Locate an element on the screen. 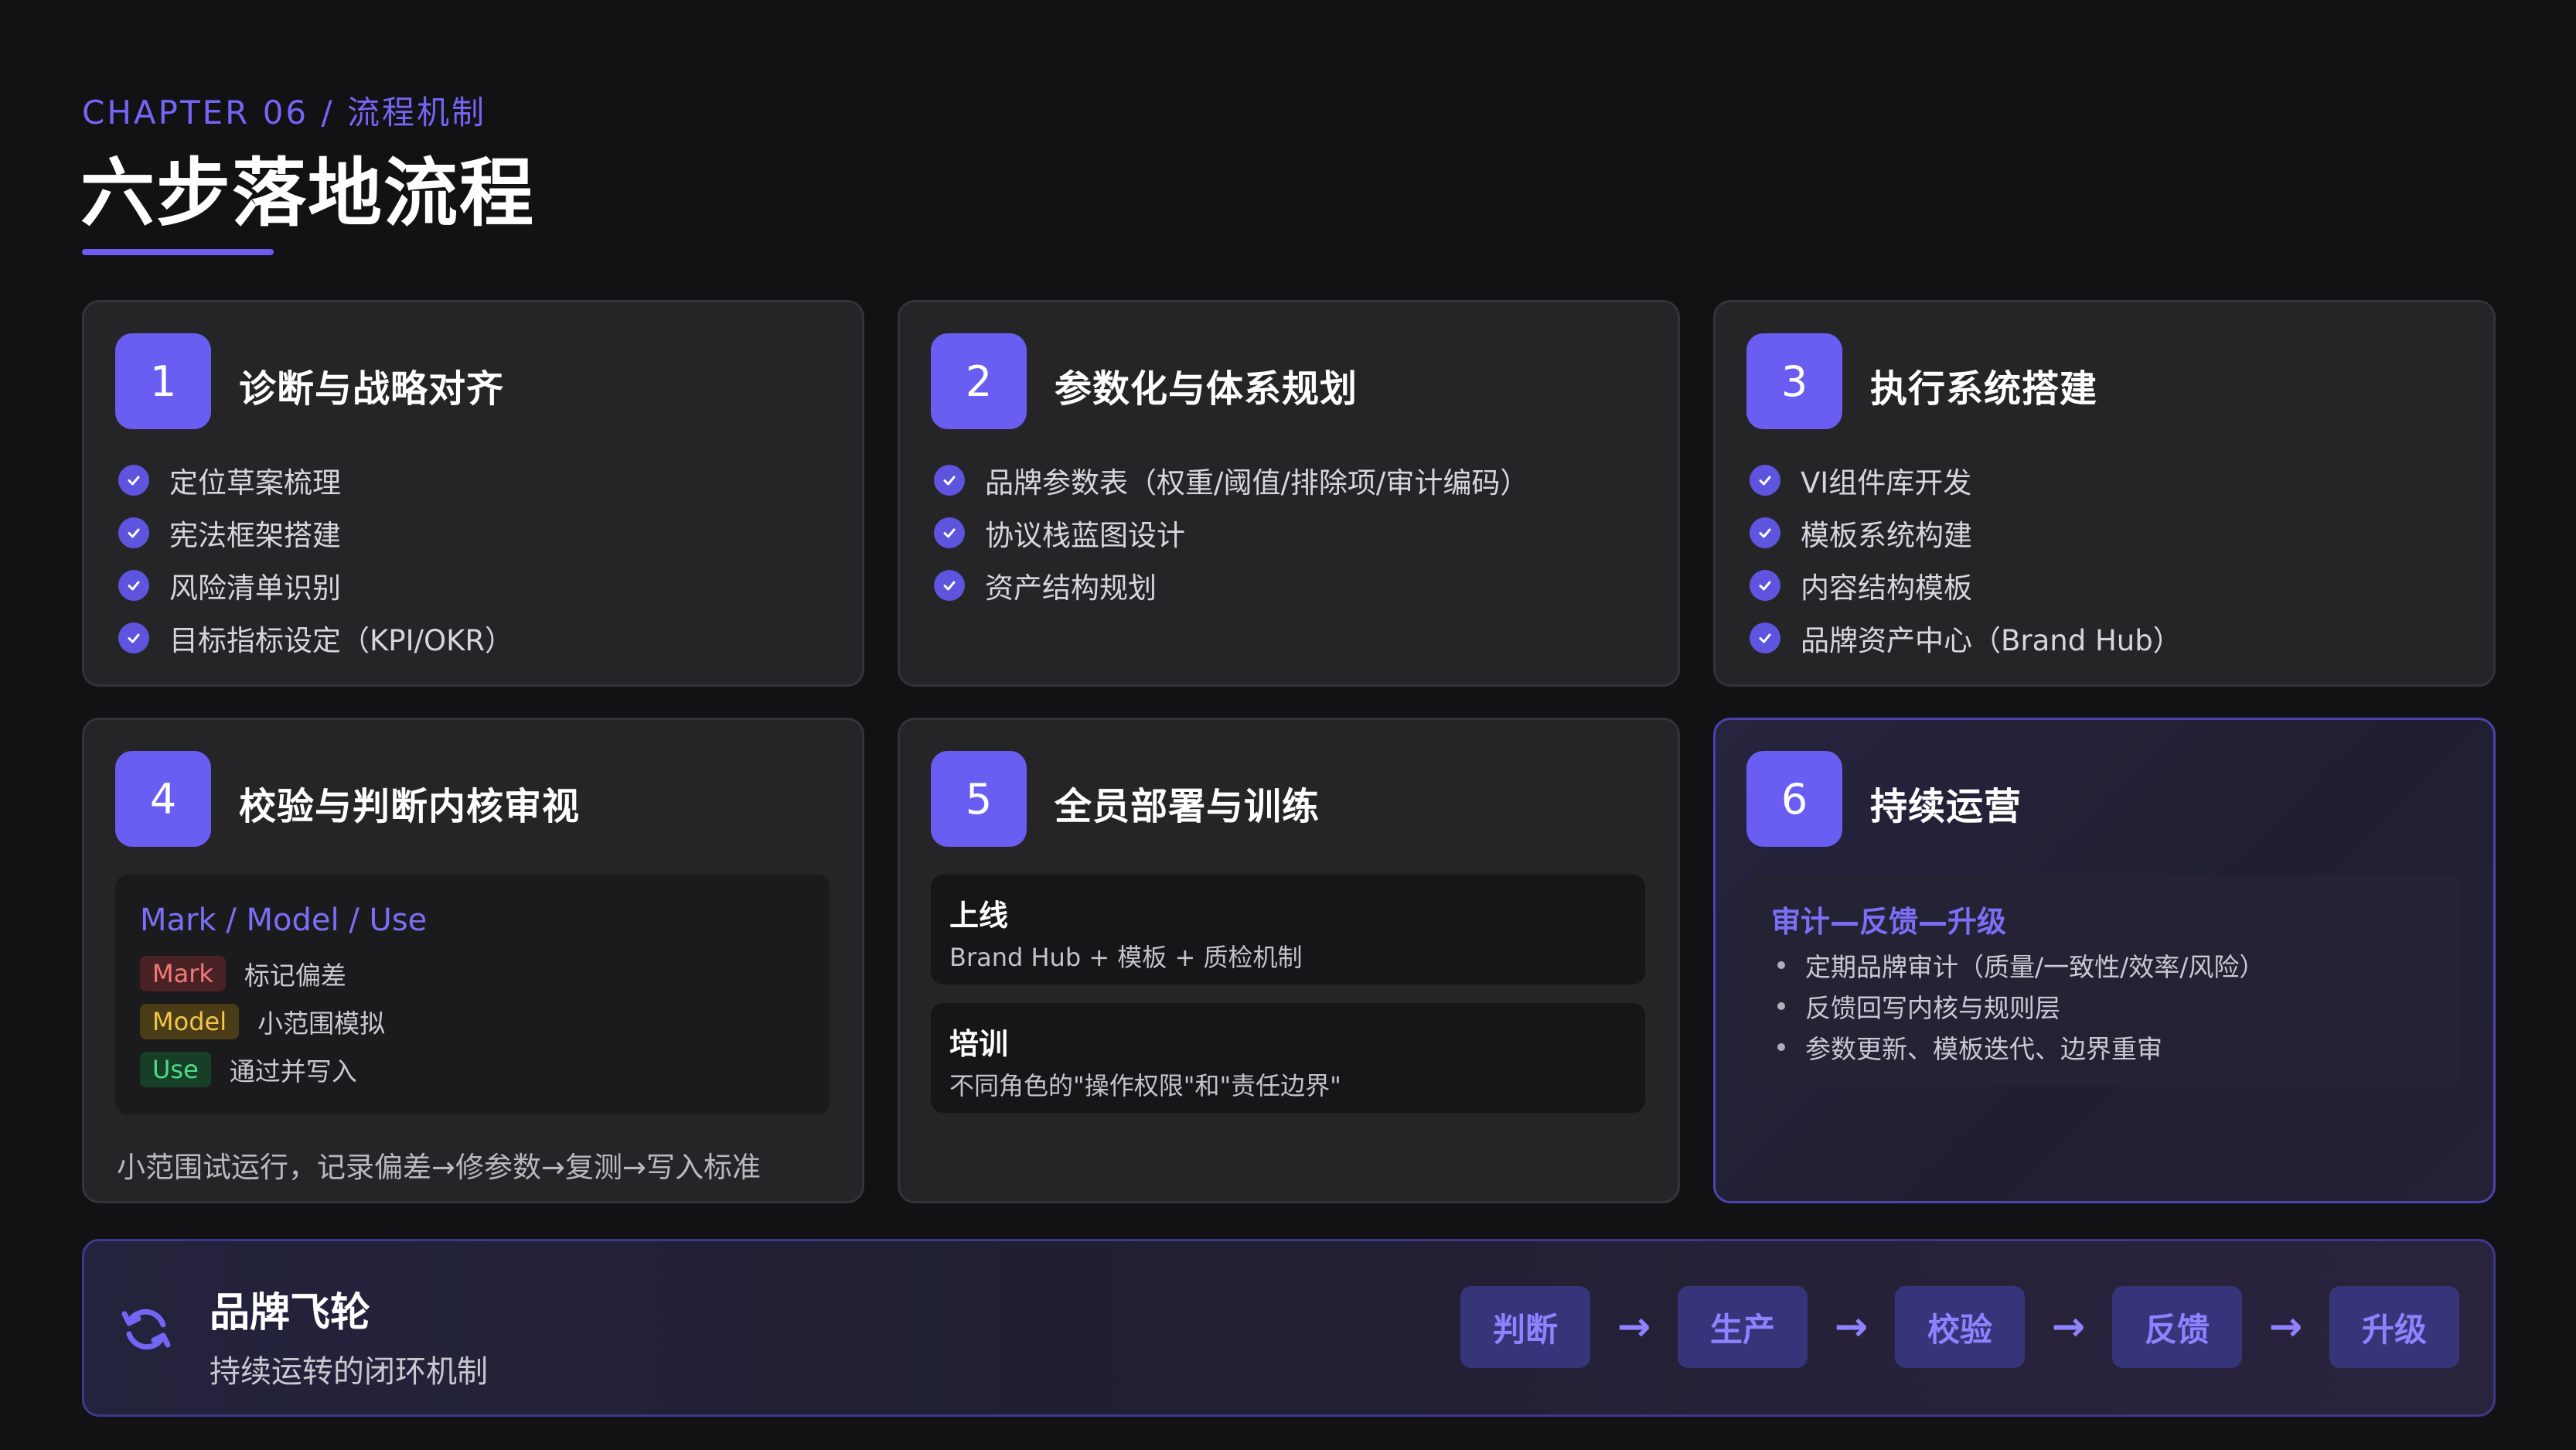 This screenshot has width=2576, height=1450. list-item: 目标指标设定（KPI/OKR） is located at coordinates (315, 638).